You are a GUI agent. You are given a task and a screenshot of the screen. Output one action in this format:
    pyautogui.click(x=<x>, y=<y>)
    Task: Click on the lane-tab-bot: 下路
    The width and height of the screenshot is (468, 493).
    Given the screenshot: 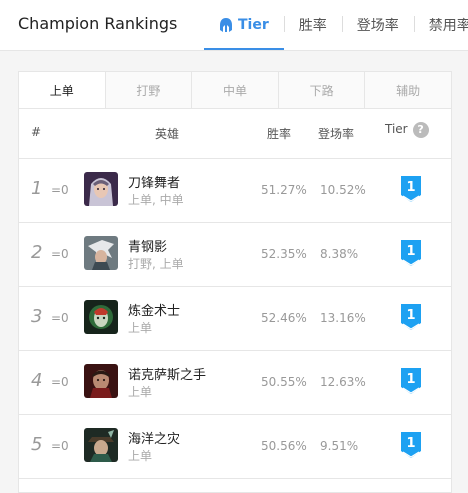 What is the action you would take?
    pyautogui.click(x=321, y=90)
    